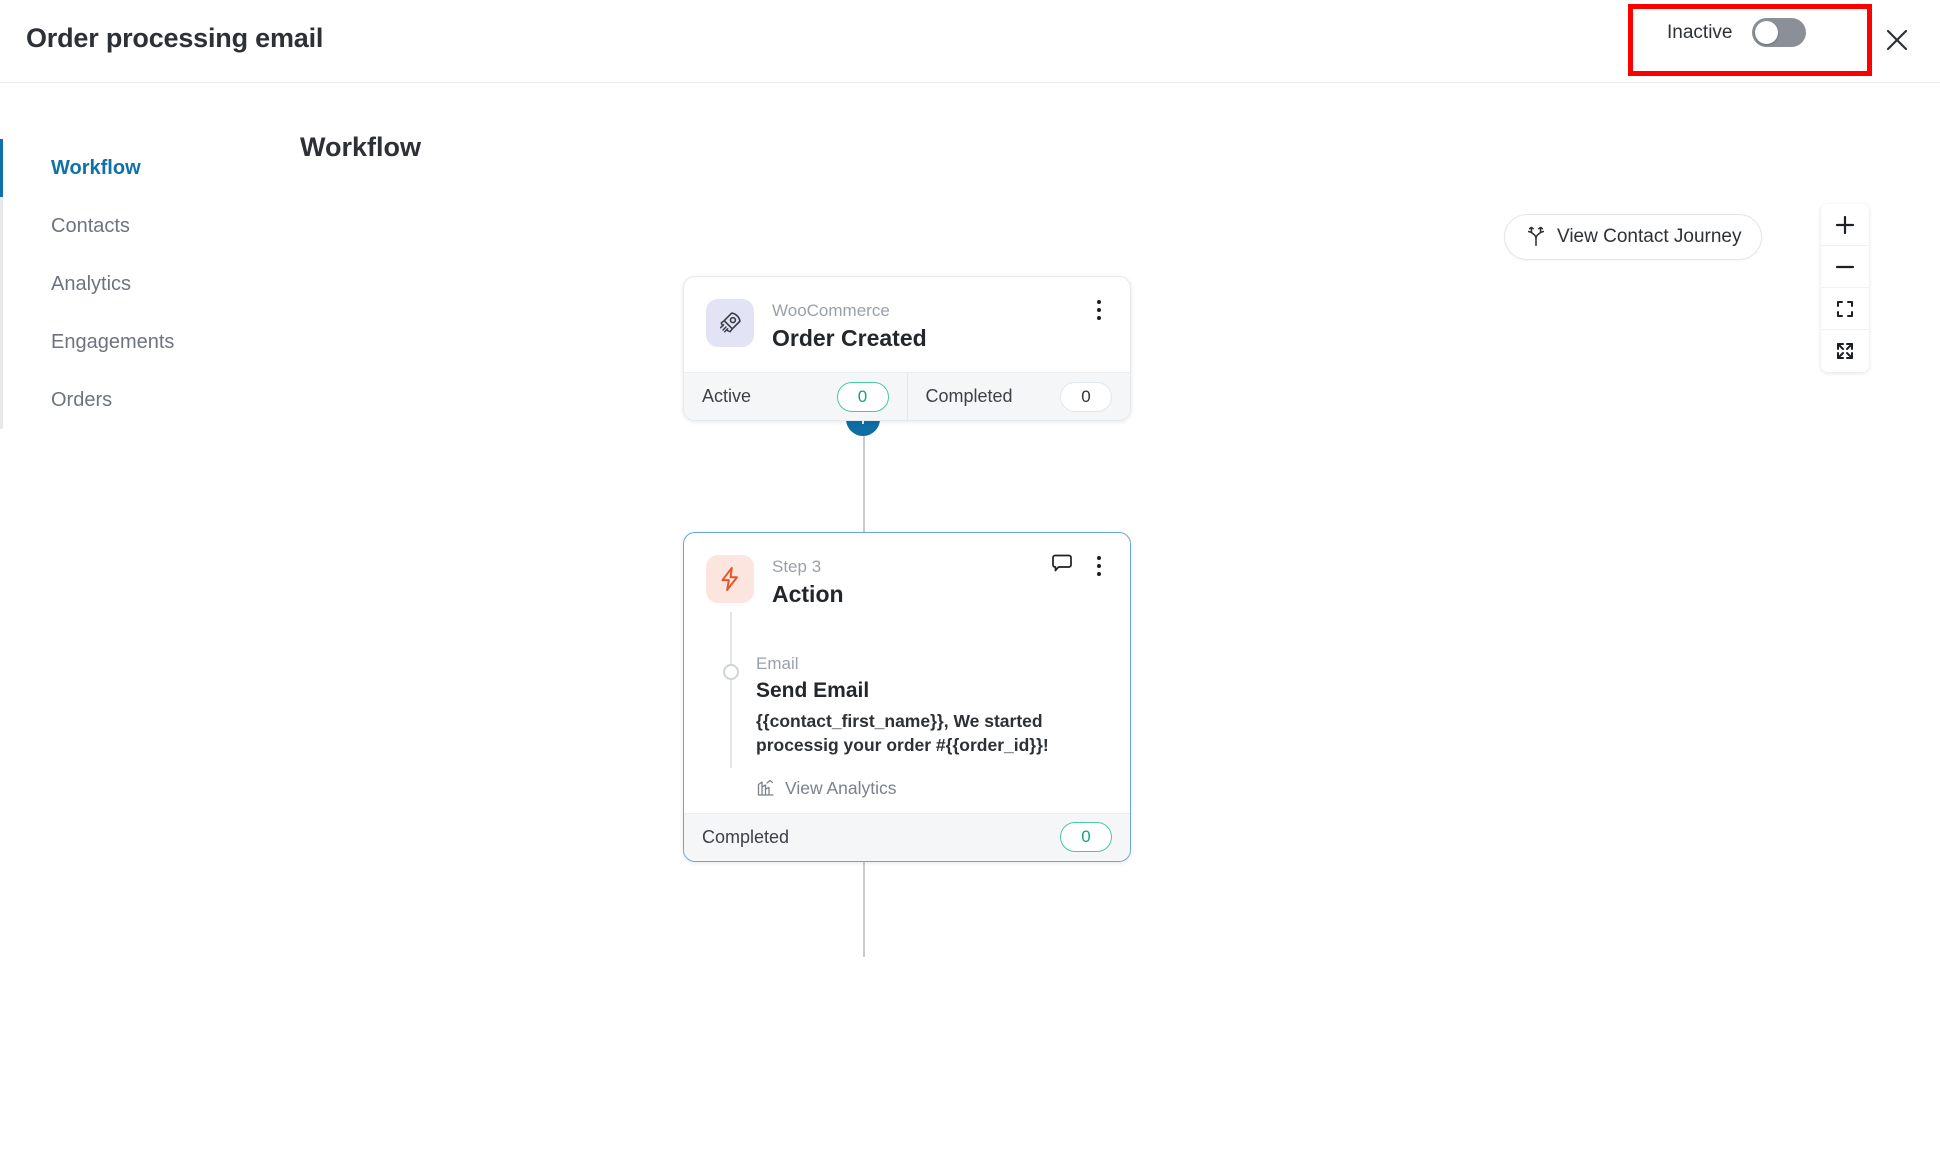 Image resolution: width=1940 pixels, height=1173 pixels. I want to click on activation-status-control: Inactive, so click(1737, 32).